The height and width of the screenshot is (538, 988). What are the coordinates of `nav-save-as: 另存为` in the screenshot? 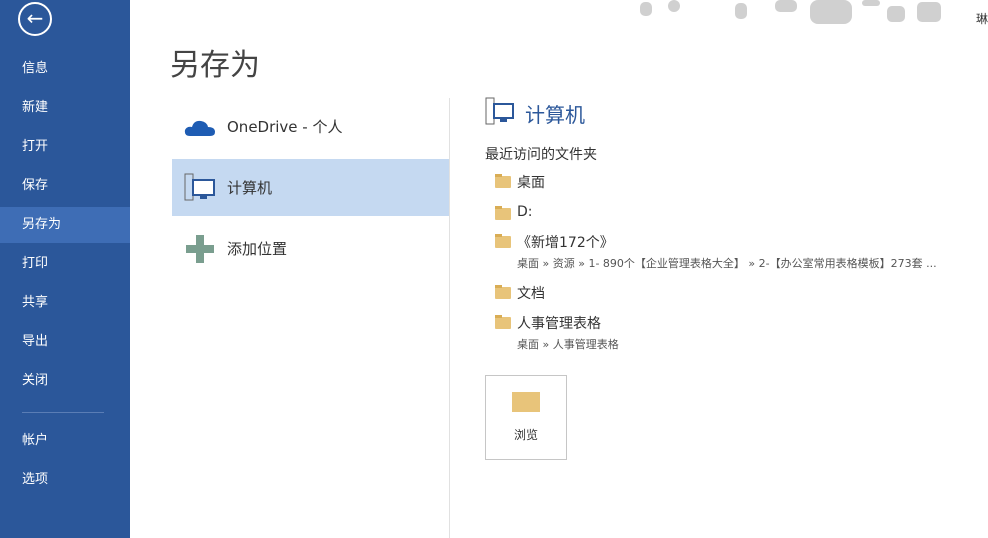 It's located at (65, 225).